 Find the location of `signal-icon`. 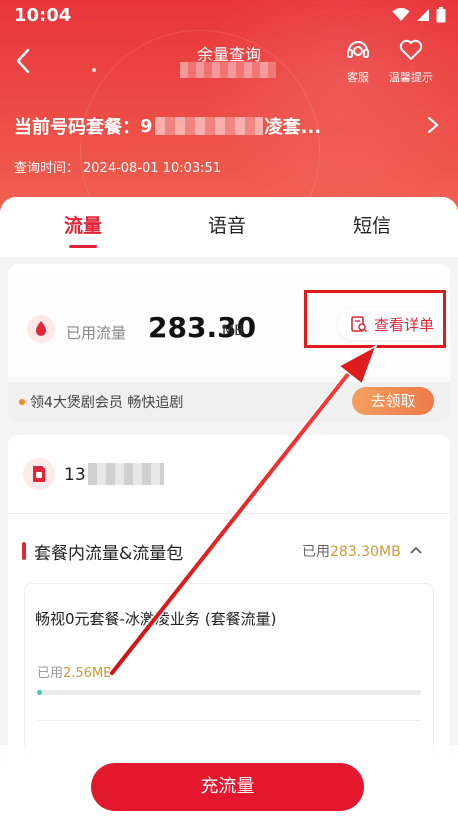

signal-icon is located at coordinates (423, 15).